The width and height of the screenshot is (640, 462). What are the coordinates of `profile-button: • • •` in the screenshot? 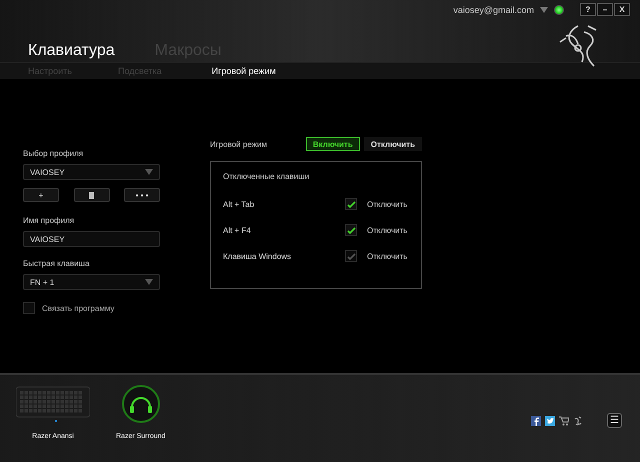 It's located at (142, 195).